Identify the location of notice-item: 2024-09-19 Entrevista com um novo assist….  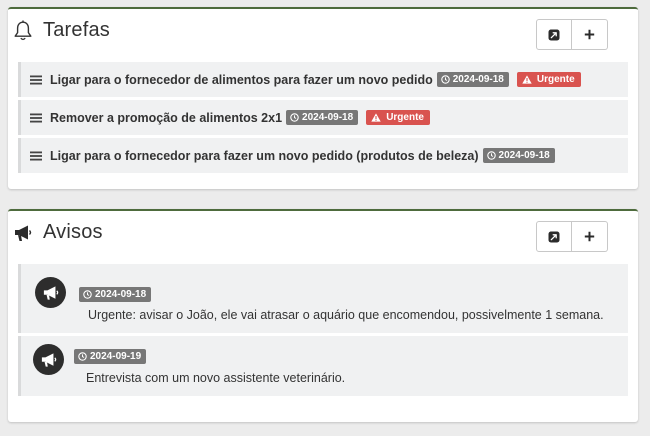
(323, 366).